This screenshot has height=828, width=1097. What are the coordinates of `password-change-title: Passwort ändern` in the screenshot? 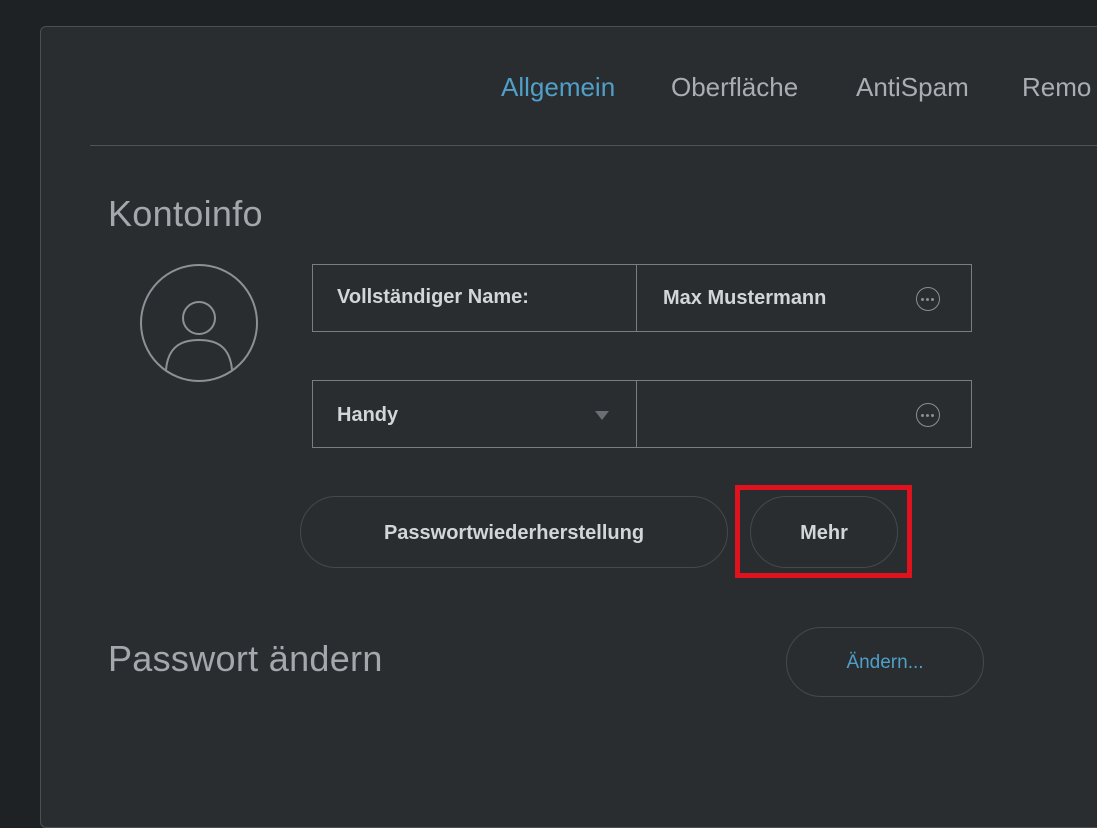 It's located at (245, 658).